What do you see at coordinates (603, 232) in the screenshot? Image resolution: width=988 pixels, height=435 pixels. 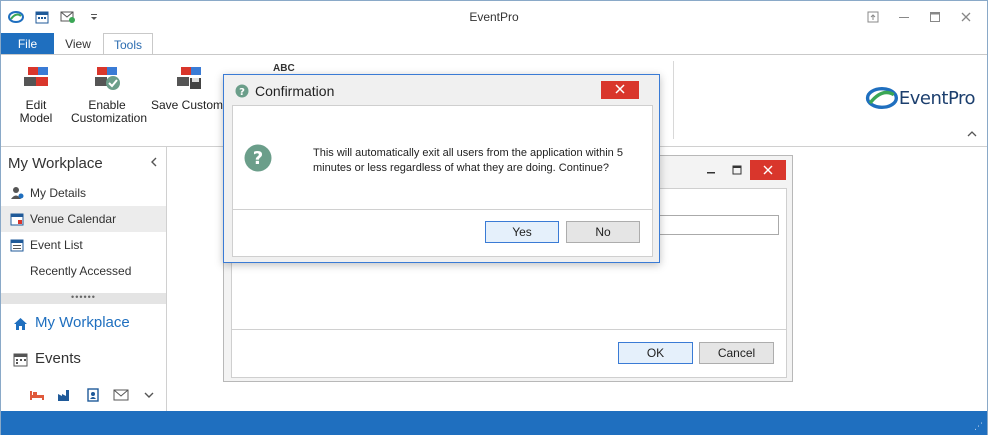 I see `no-button: No` at bounding box center [603, 232].